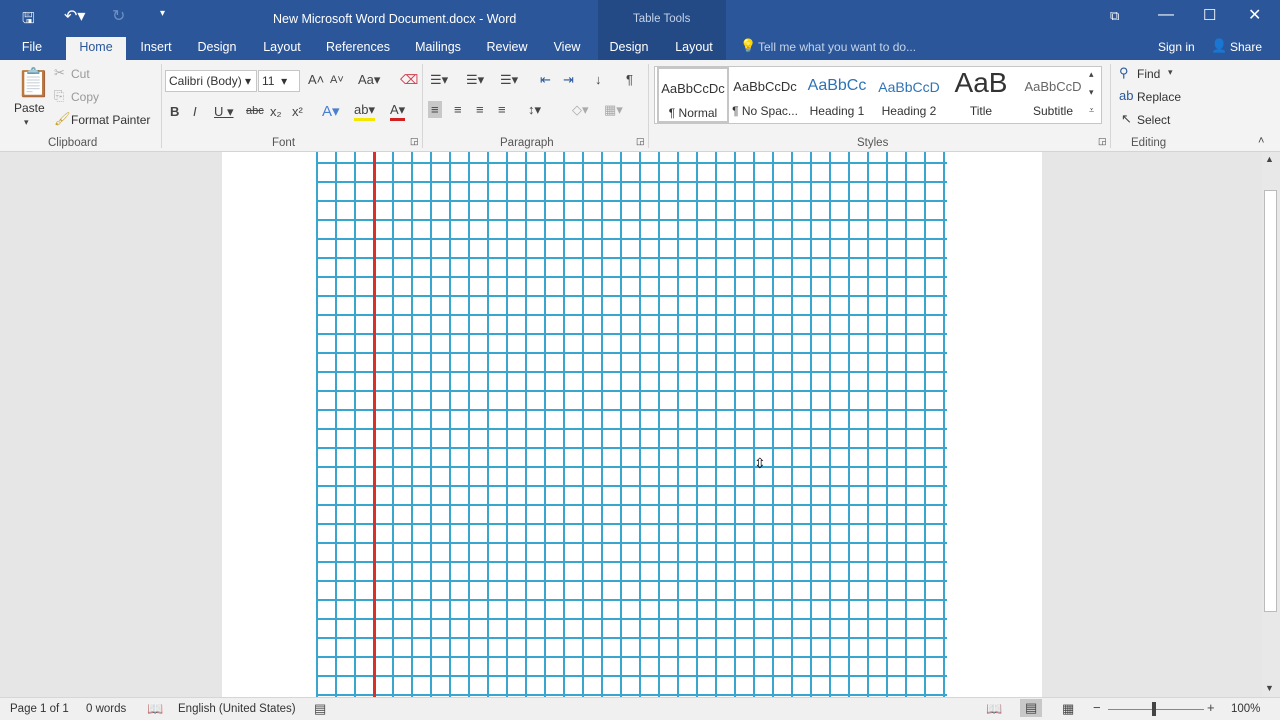 This screenshot has width=1280, height=720. I want to click on font-size-select: 11 ▾, so click(279, 81).